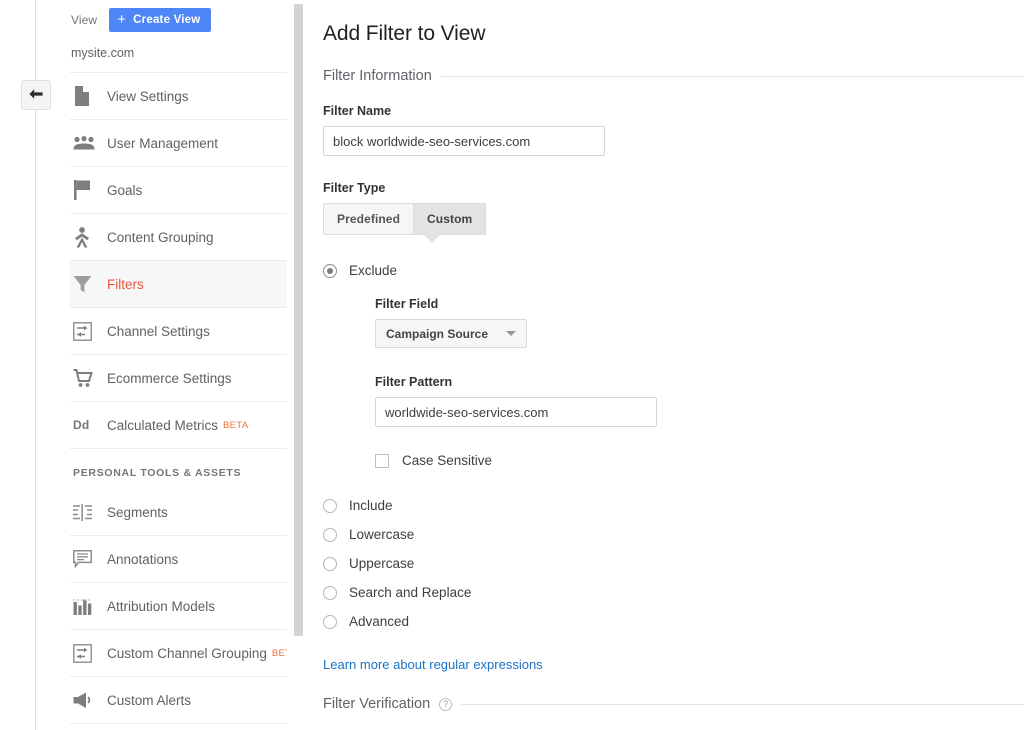 Image resolution: width=1024 pixels, height=730 pixels. I want to click on sidebar-item-content-grouping: Content Grouping, so click(178, 237).